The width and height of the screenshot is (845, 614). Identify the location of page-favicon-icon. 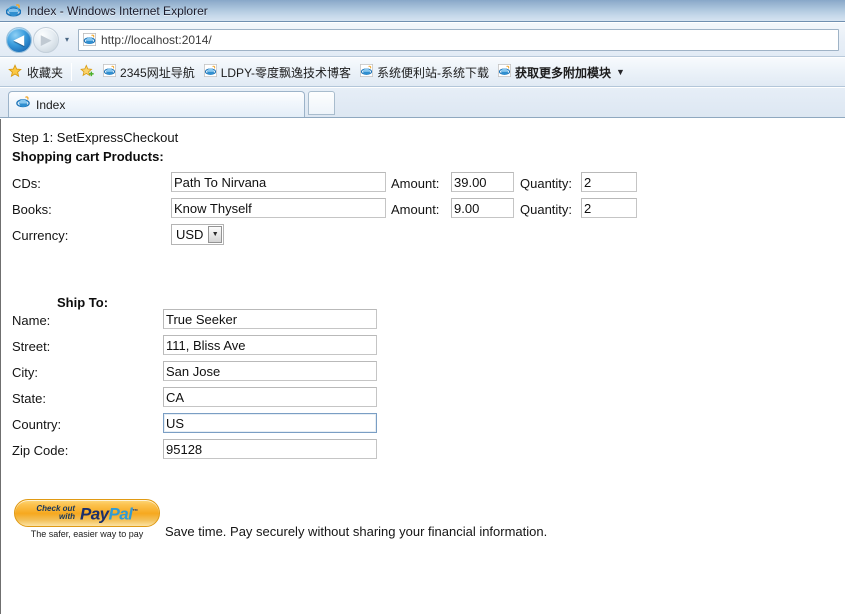
(89, 39).